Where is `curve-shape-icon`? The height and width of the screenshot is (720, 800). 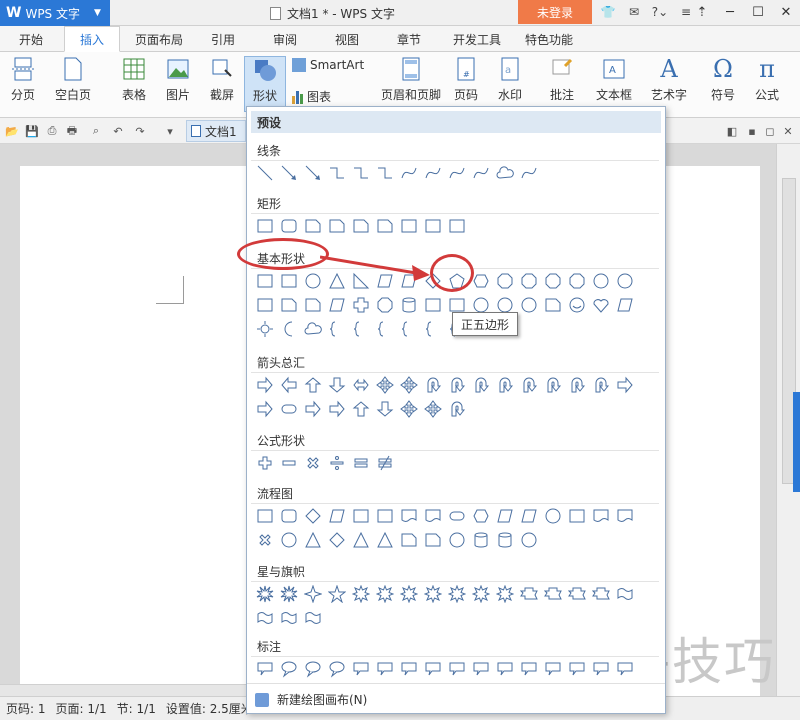
curve-shape-icon is located at coordinates (409, 173).